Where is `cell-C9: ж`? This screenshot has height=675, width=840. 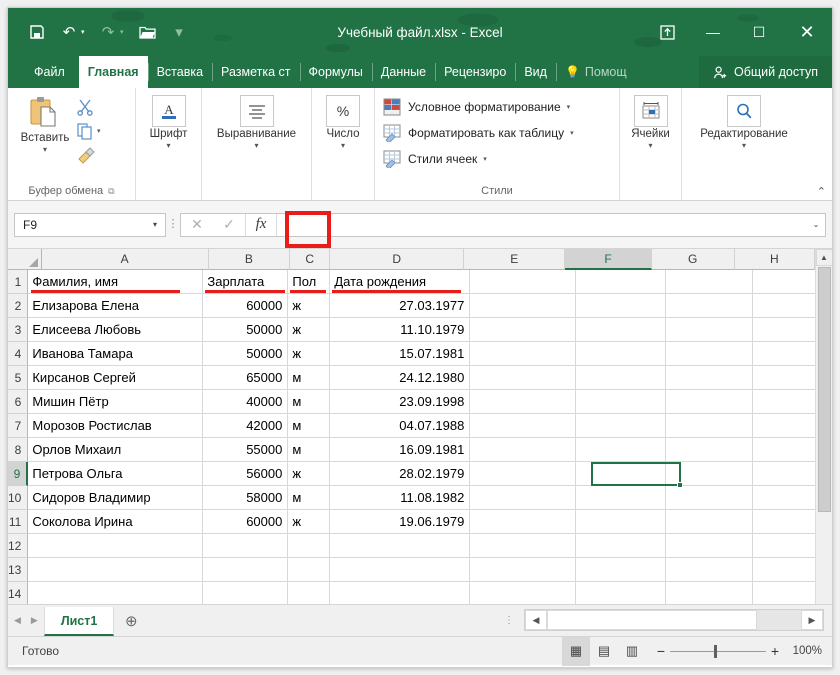 cell-C9: ж is located at coordinates (309, 474).